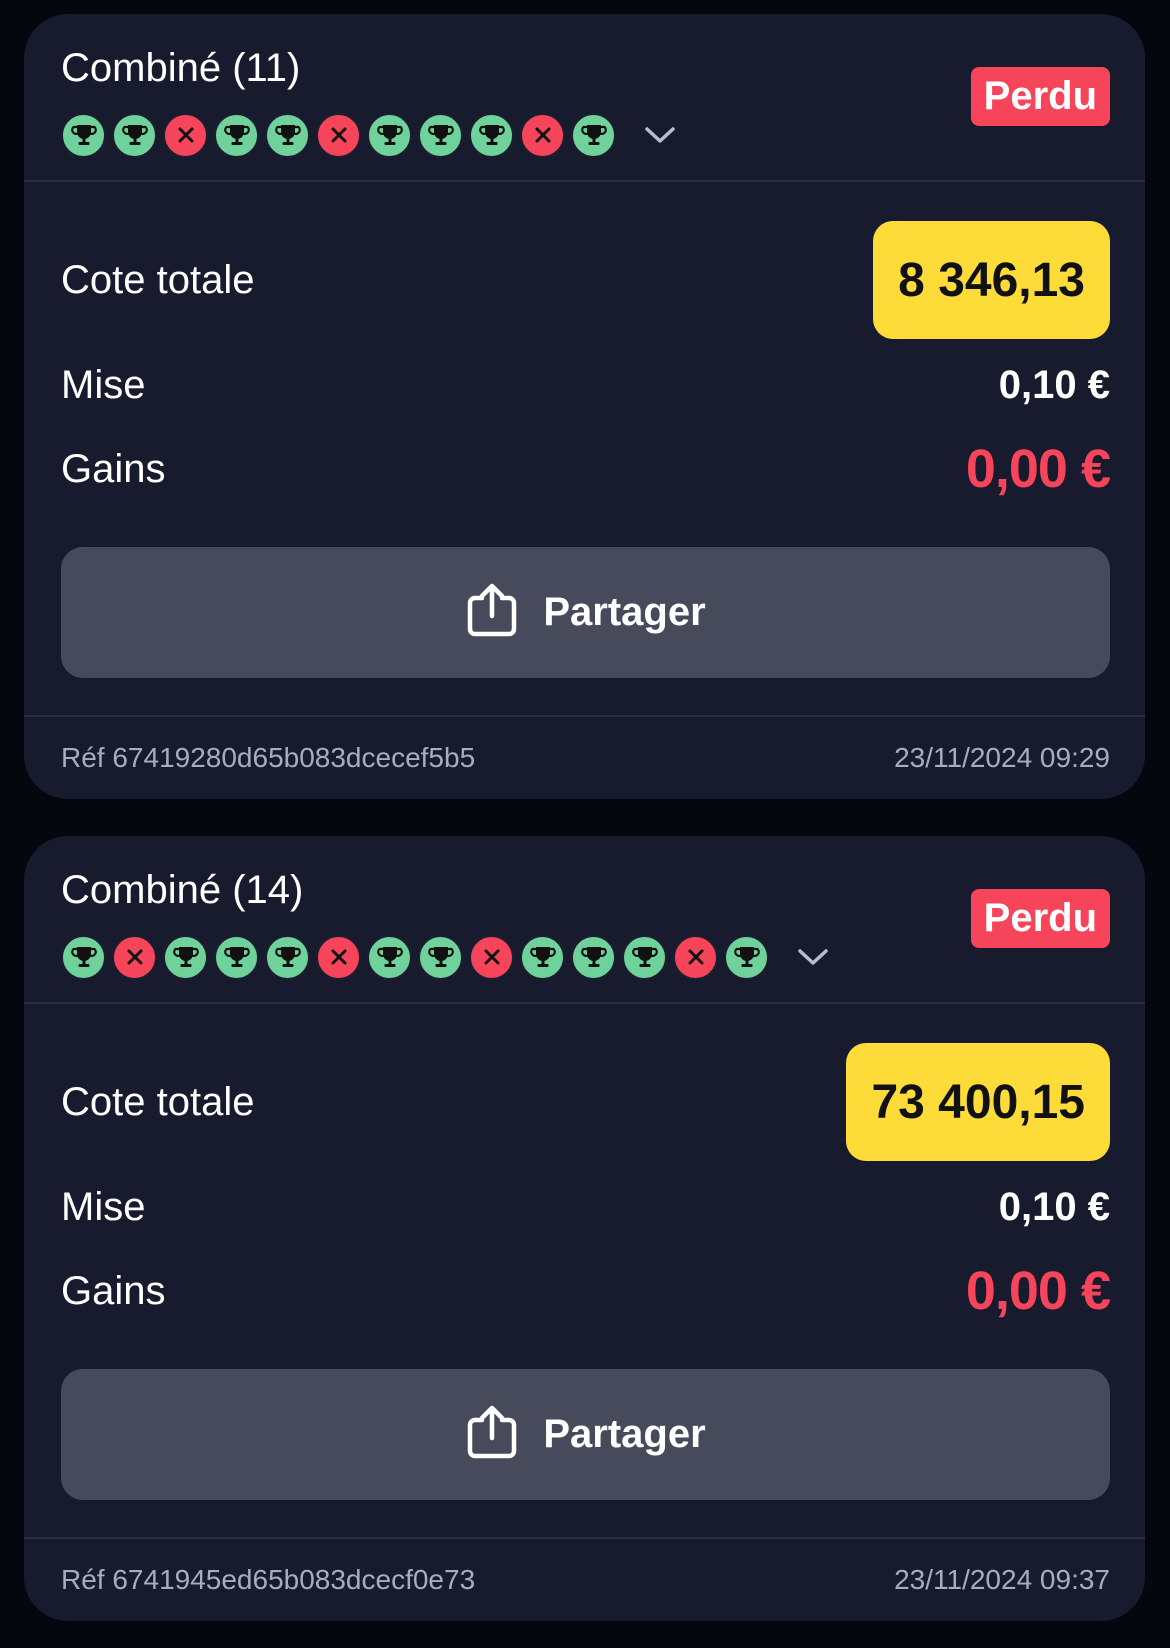 Image resolution: width=1170 pixels, height=1648 pixels. Describe the element at coordinates (978, 1102) in the screenshot. I see `odds-value: 73 400,15` at that location.